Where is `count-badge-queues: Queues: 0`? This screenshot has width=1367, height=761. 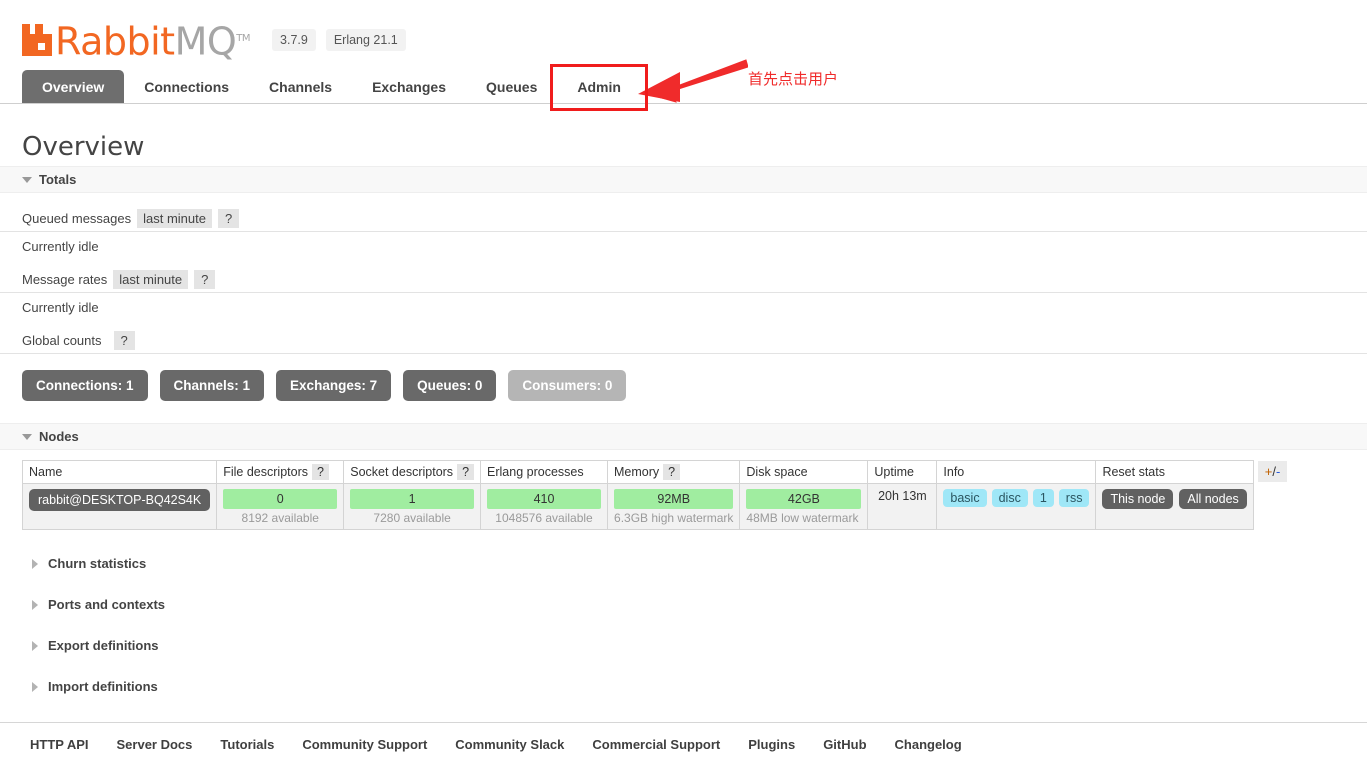
count-badge-queues: Queues: 0 is located at coordinates (450, 385).